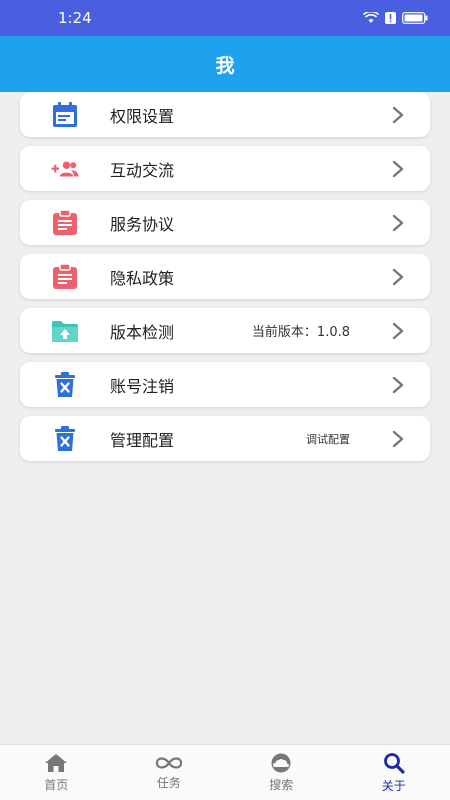 The width and height of the screenshot is (450, 800). Describe the element at coordinates (65, 331) in the screenshot. I see `upload-folder-icon` at that location.